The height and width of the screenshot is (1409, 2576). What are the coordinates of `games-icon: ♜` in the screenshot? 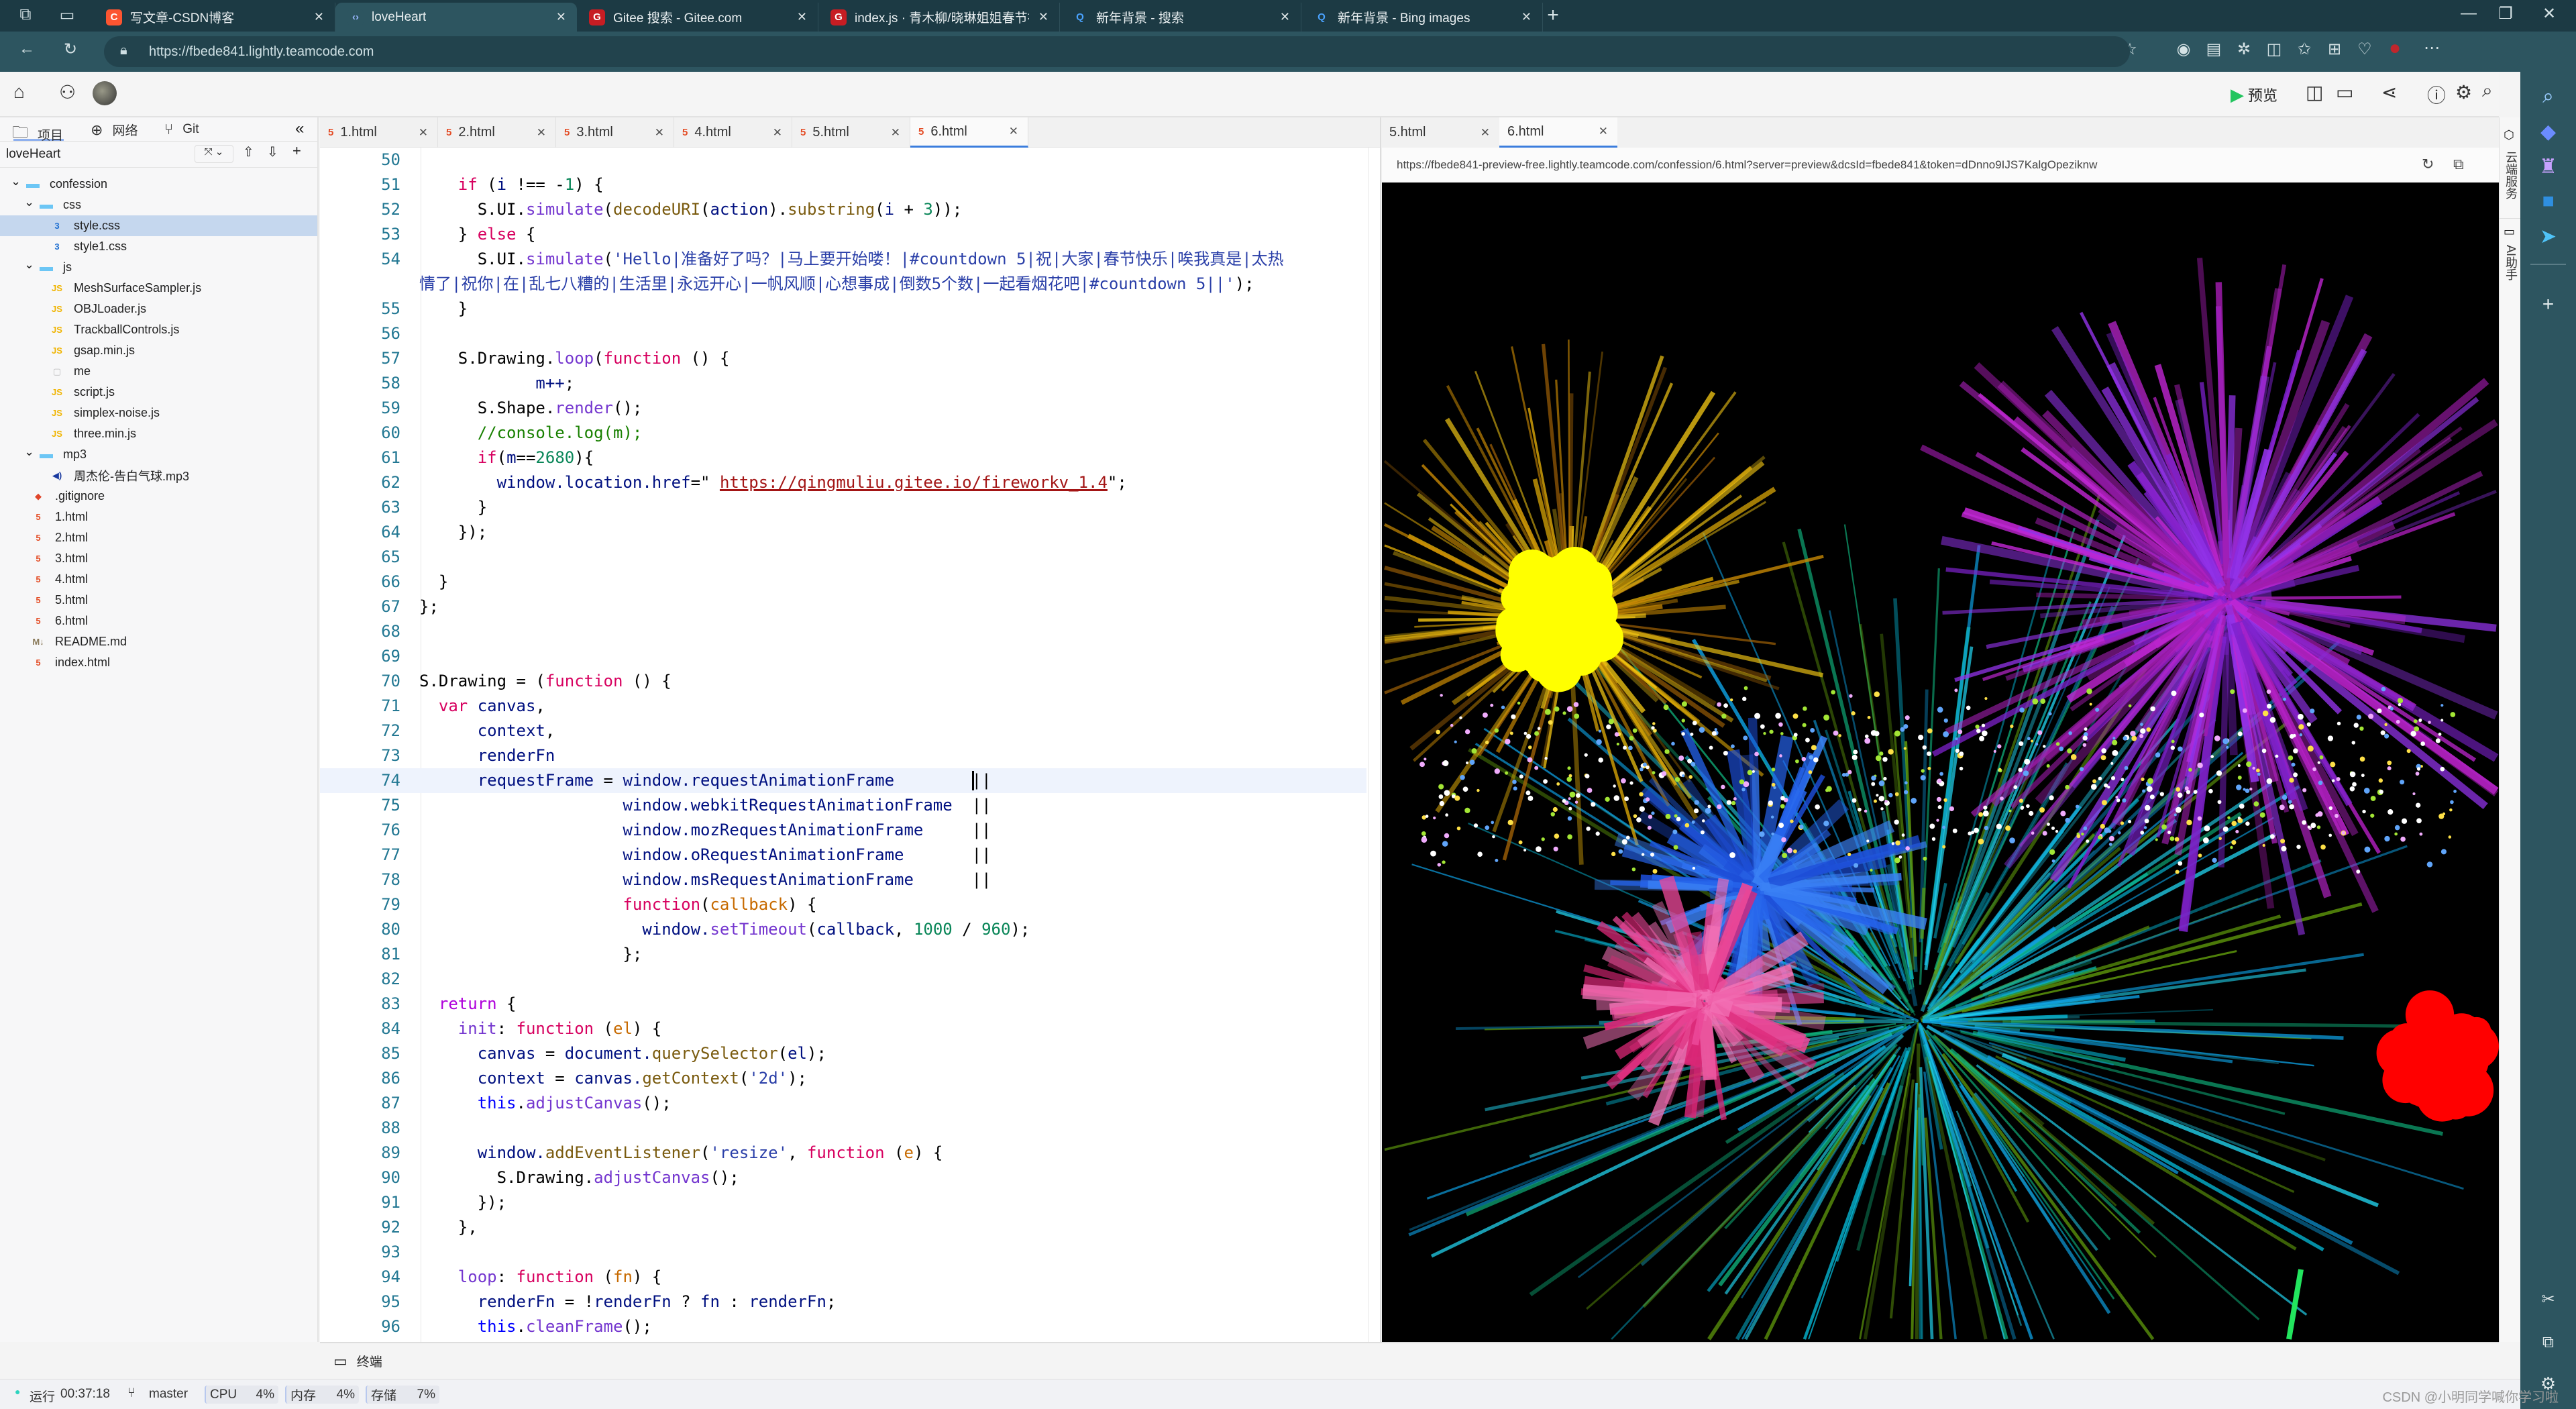 It's located at (2548, 166).